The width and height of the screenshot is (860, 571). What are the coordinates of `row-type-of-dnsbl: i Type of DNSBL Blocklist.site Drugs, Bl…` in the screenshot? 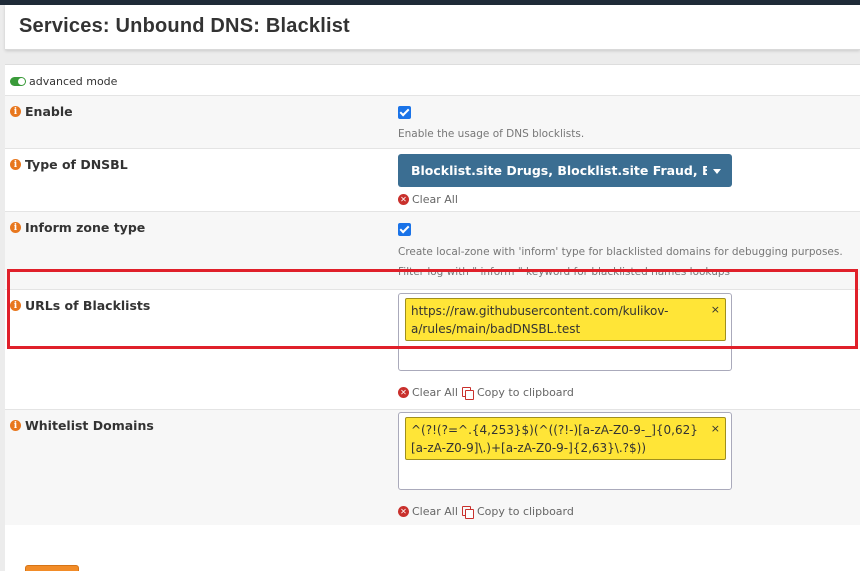 It's located at (432, 179).